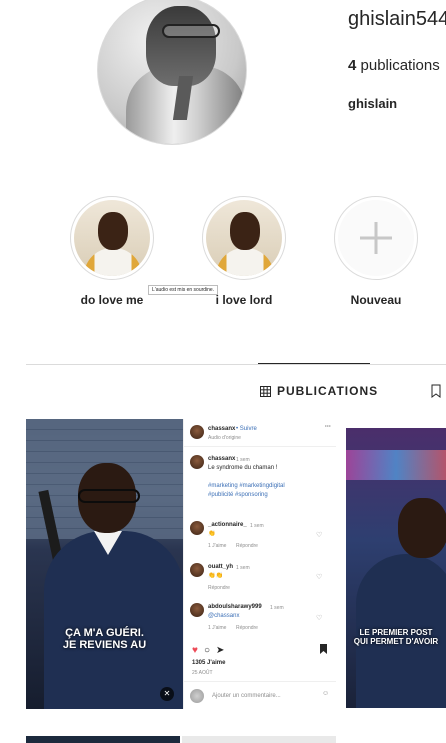 This screenshot has width=446, height=743. What do you see at coordinates (246, 486) in the screenshot?
I see `caption-hashtags-1: #marketing #marketingdigital` at bounding box center [246, 486].